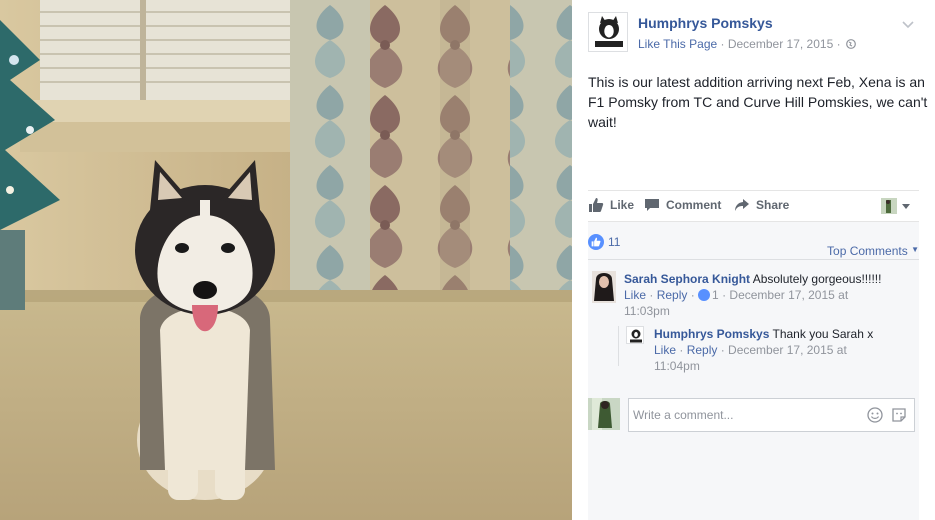  I want to click on comment-like-link: Like, so click(635, 295).